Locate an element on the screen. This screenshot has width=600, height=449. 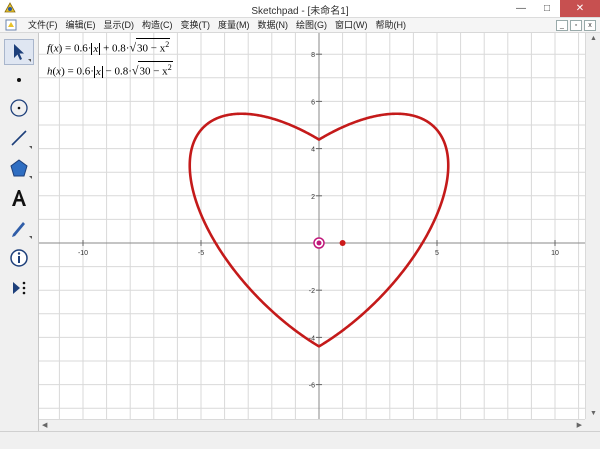
doc-minimize-button: _ is located at coordinates (562, 25).